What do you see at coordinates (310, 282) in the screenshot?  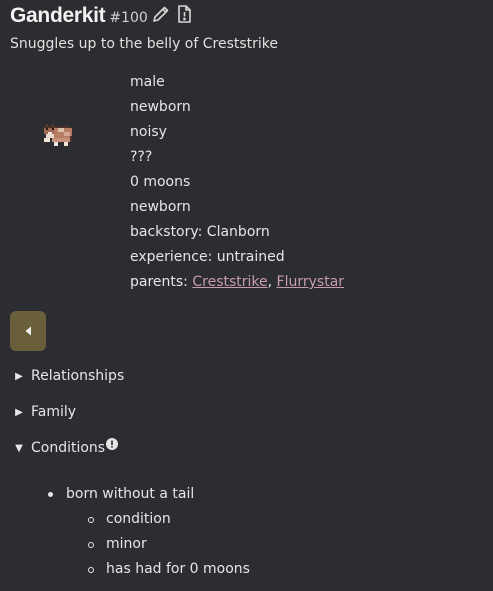 I see `parent-link: Flurrystar` at bounding box center [310, 282].